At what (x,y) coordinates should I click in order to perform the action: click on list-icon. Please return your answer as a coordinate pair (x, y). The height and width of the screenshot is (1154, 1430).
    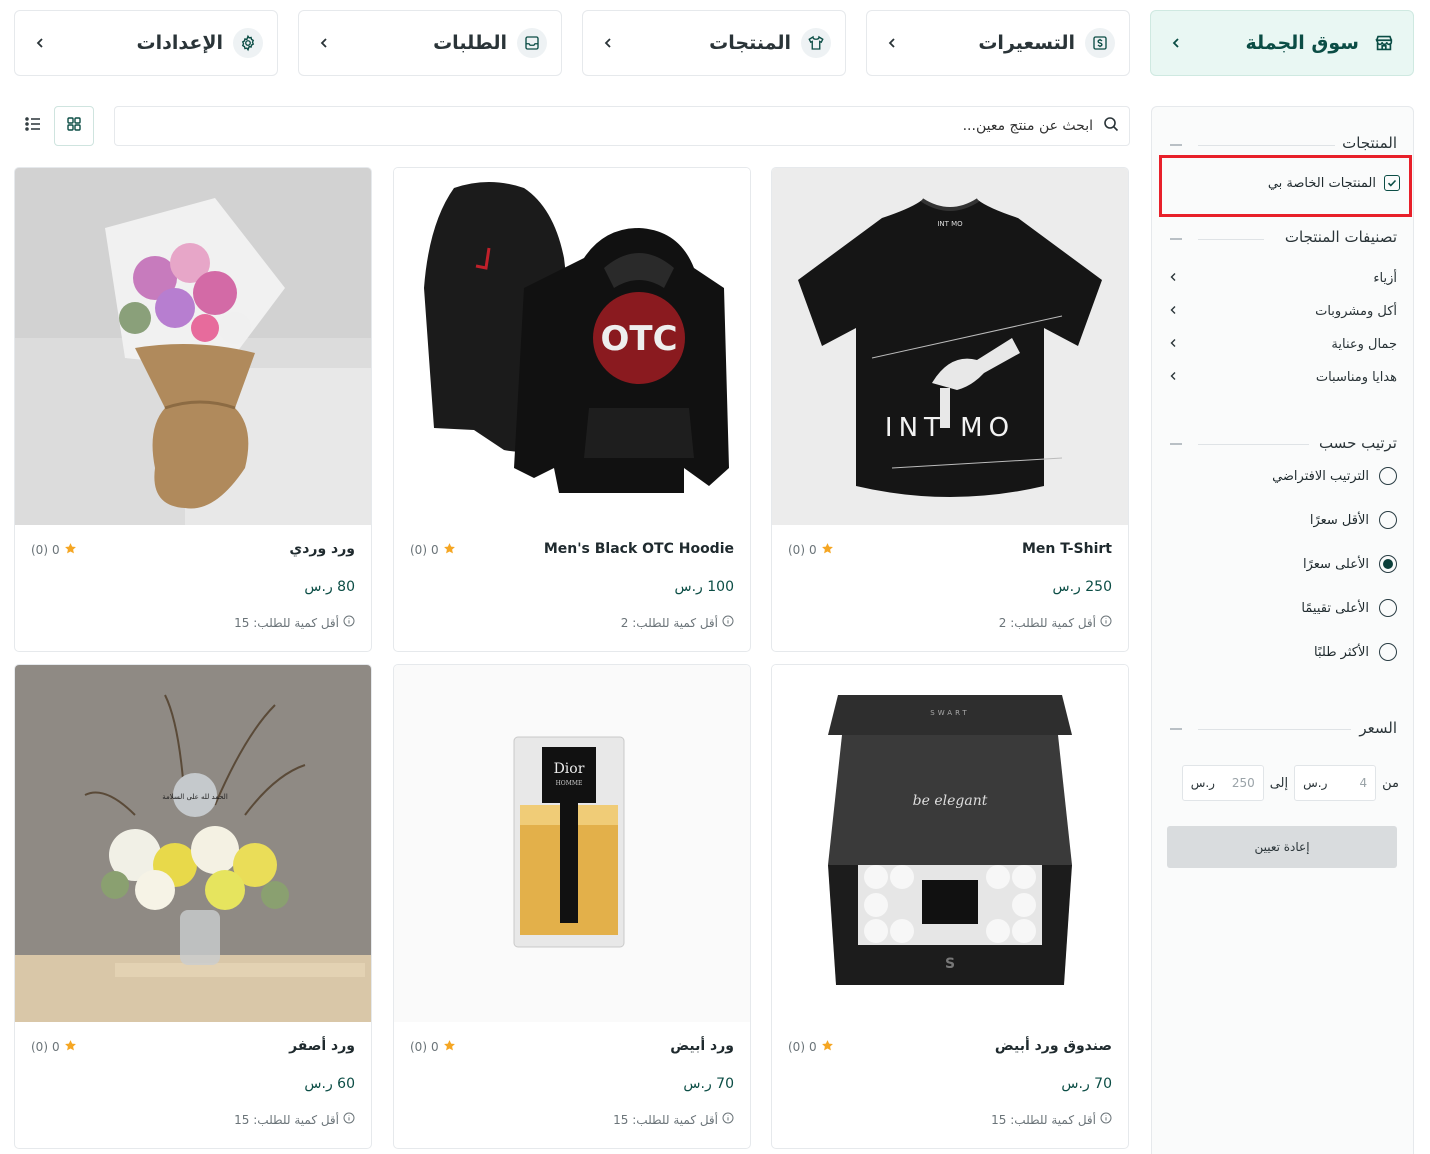
    Looking at the image, I should click on (33, 126).